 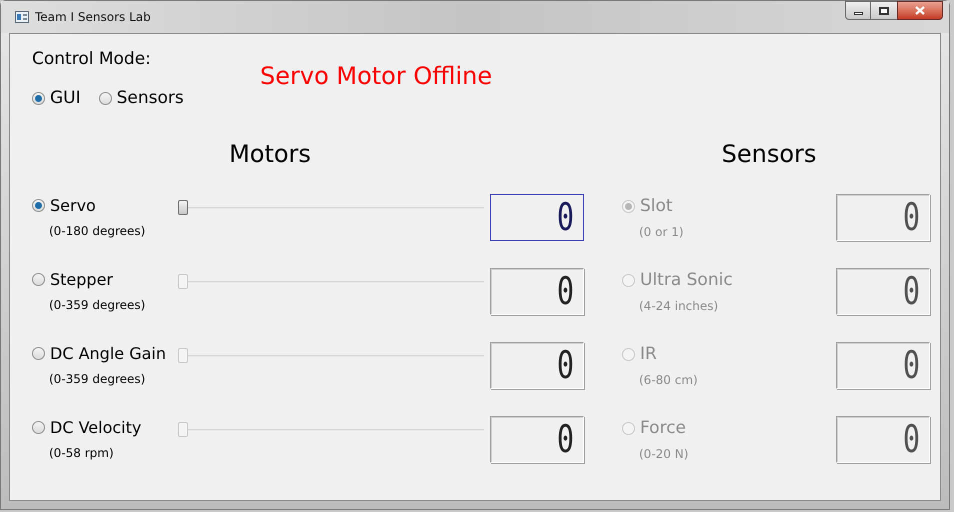 What do you see at coordinates (96, 428) in the screenshot?
I see `motor-option: DC Velocity` at bounding box center [96, 428].